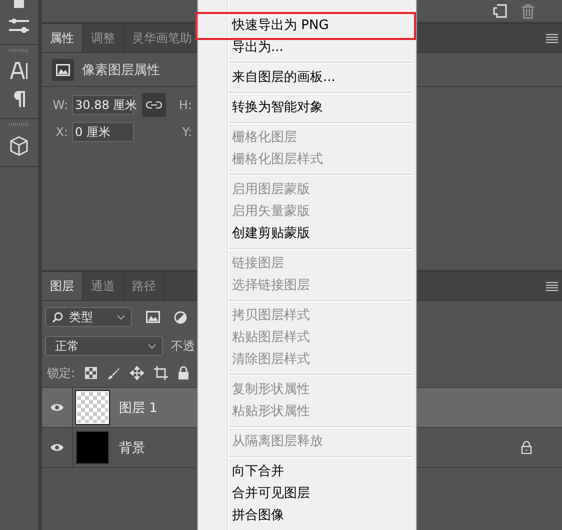 This screenshot has height=530, width=562. I want to click on lock-transparency-icon, so click(91, 373).